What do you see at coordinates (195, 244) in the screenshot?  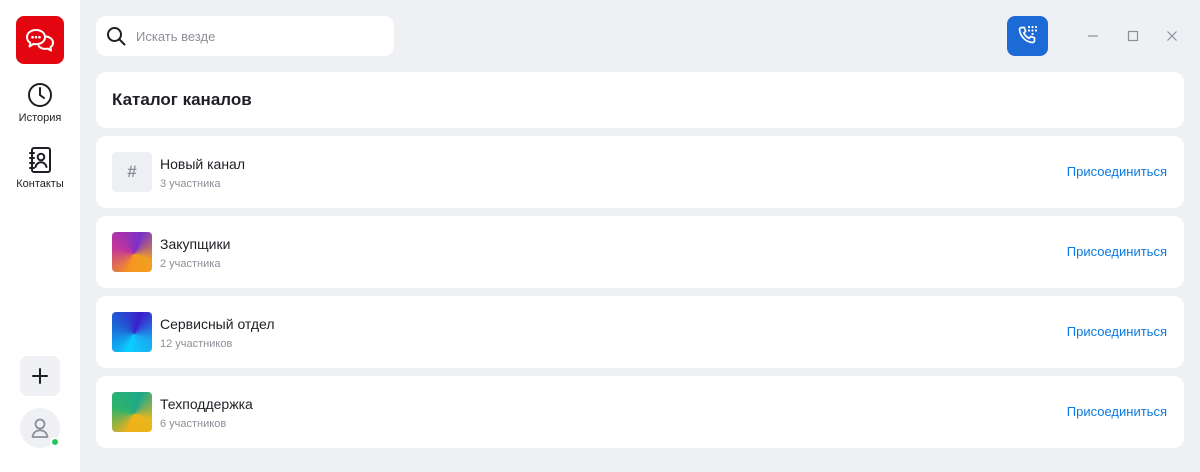 I see `channel-name: Закупщики` at bounding box center [195, 244].